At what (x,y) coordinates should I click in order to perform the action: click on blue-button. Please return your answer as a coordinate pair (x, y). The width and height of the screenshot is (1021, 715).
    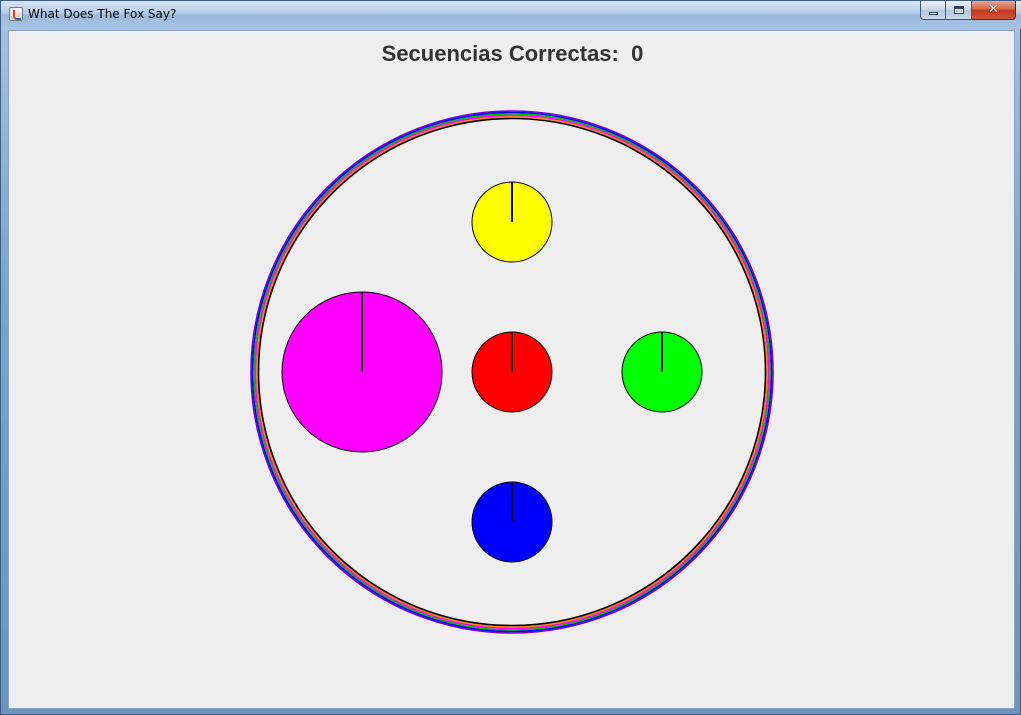
    Looking at the image, I should click on (512, 522).